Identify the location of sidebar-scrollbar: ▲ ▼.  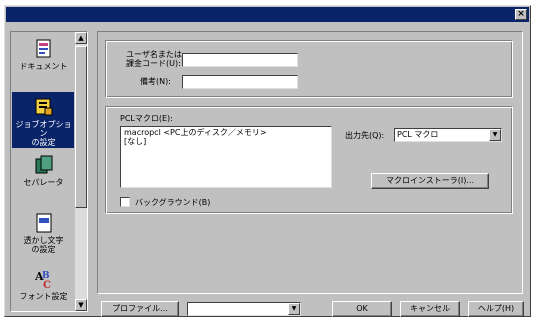
(80, 171).